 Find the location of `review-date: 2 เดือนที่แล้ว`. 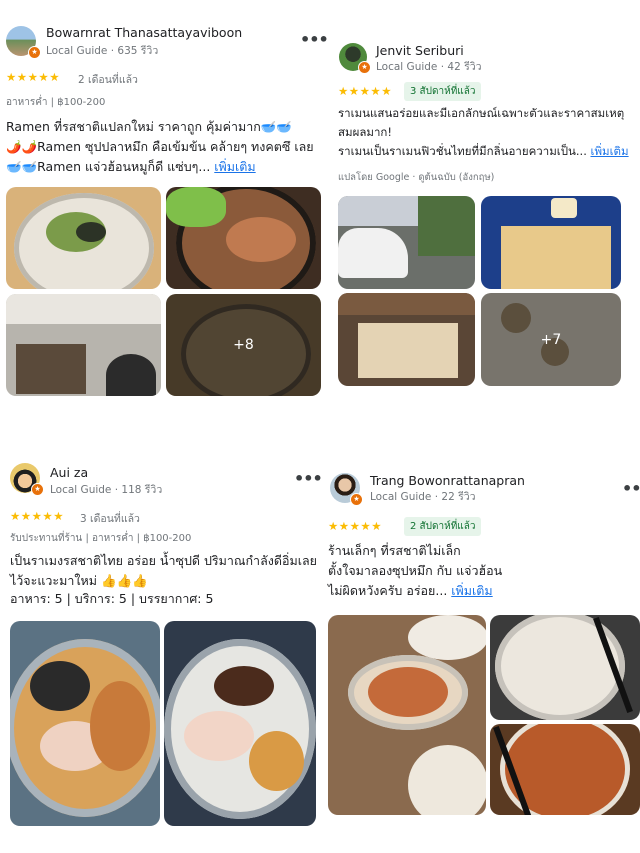

review-date: 2 เดือนที่แล้ว is located at coordinates (108, 80).